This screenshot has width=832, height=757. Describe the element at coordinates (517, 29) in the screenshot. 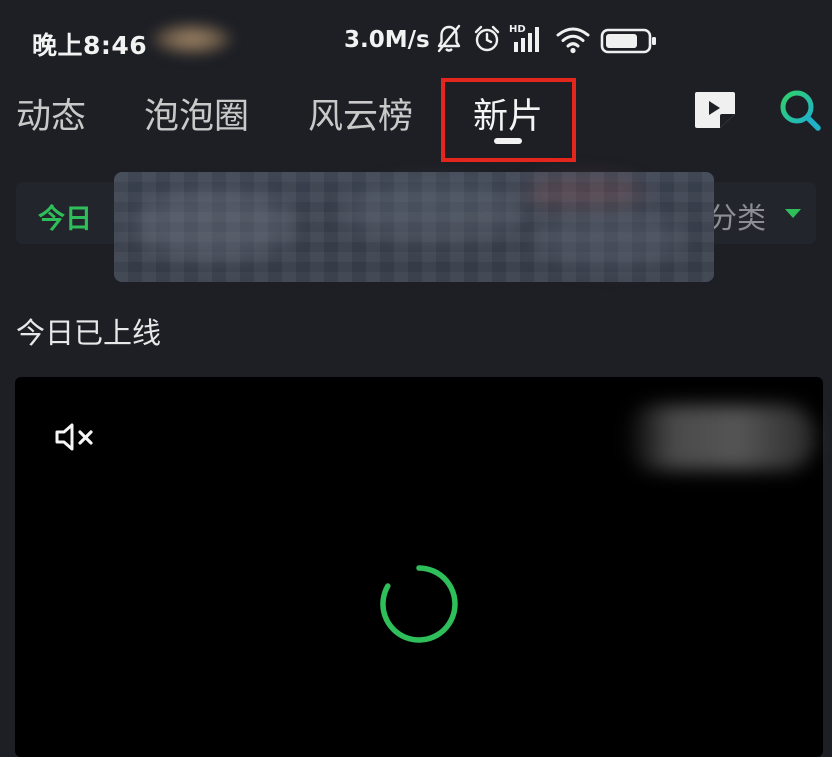

I see `svg-text: HD` at that location.